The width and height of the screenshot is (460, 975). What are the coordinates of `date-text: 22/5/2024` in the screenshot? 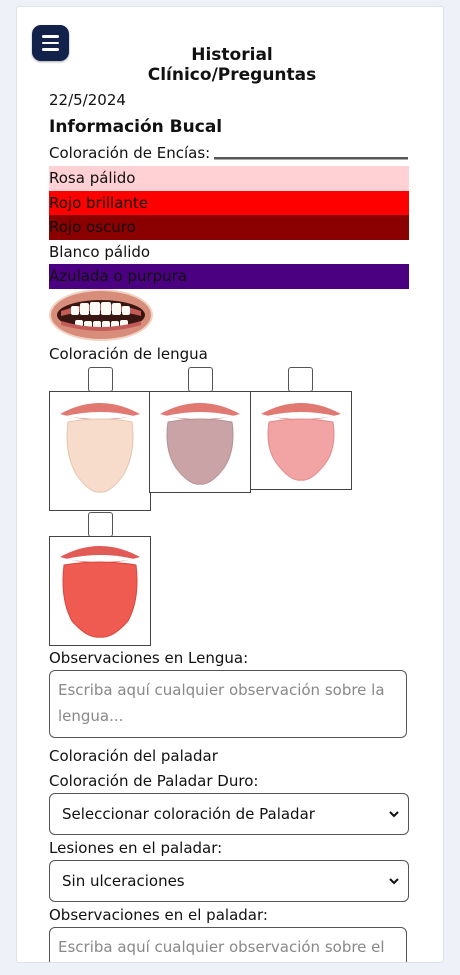 It's located at (87, 100).